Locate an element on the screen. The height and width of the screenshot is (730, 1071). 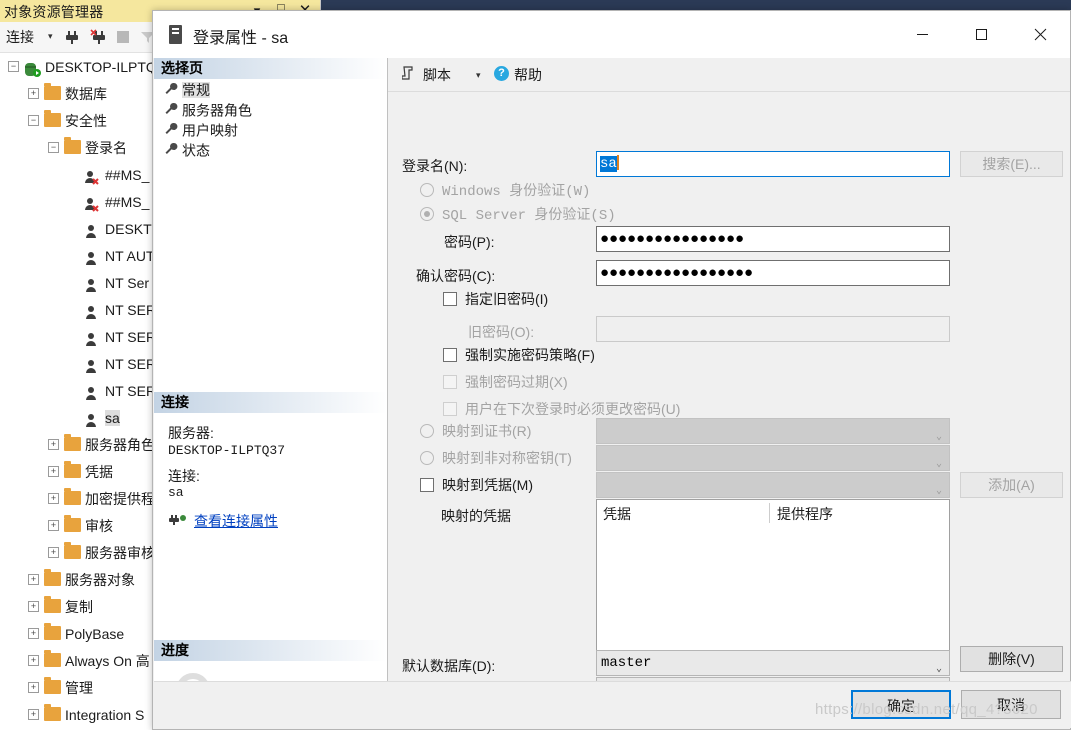
map-credential-checkbox is located at coordinates (427, 485).